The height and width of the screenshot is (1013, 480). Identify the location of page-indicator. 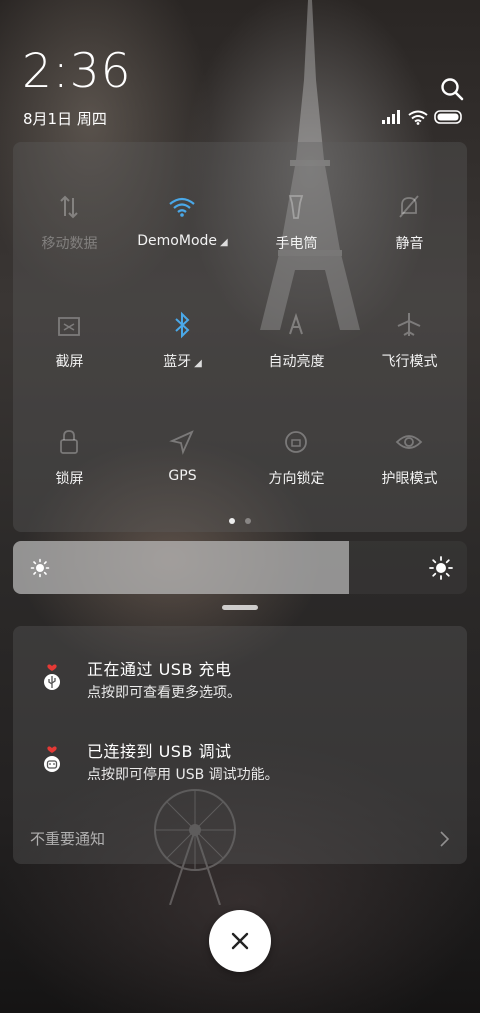
(240, 521).